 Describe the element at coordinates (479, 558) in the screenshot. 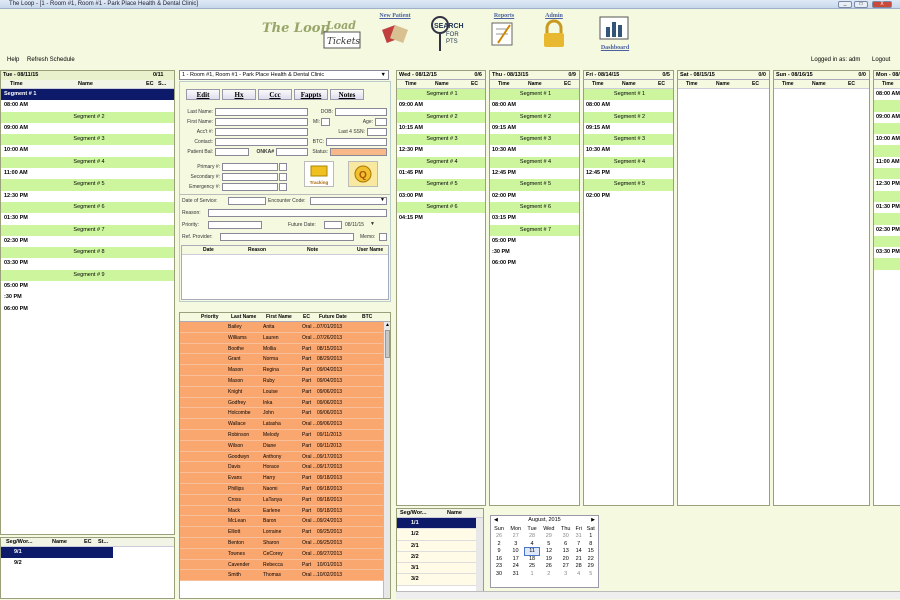

I see `vertical-scrollbar` at that location.